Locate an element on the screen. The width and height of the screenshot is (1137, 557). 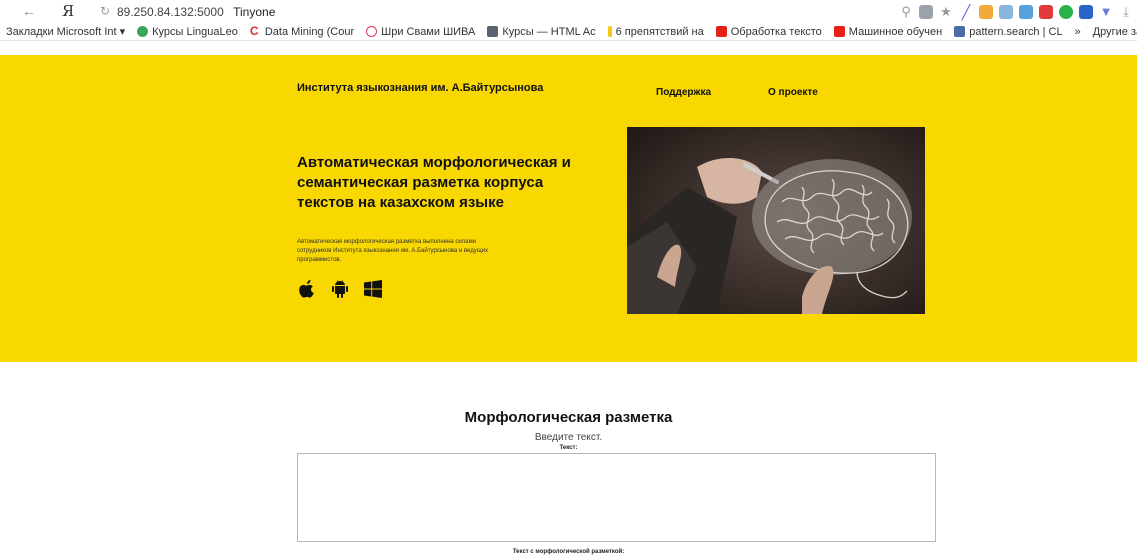
nav-link-support: Поддержка is located at coordinates (683, 92).